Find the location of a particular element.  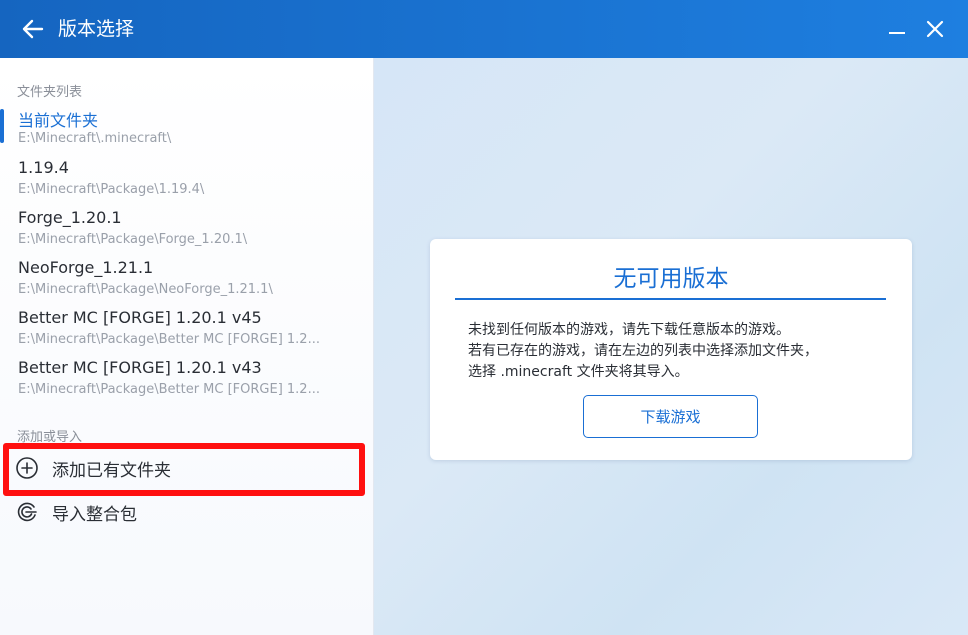

folder-name: NeoForge_1.21.1 is located at coordinates (86, 267).